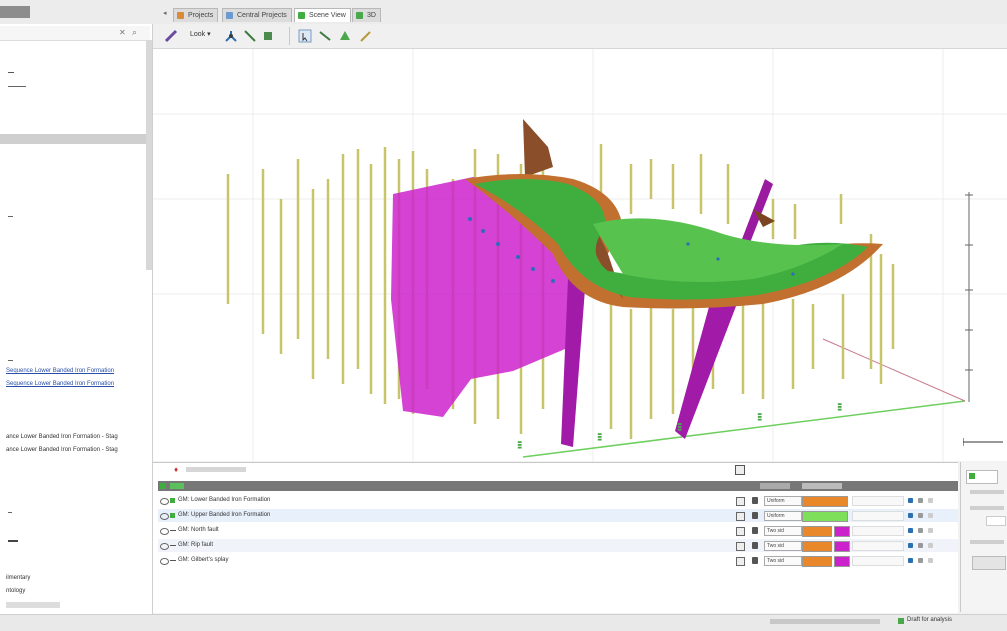  I want to click on property-button, so click(989, 563).